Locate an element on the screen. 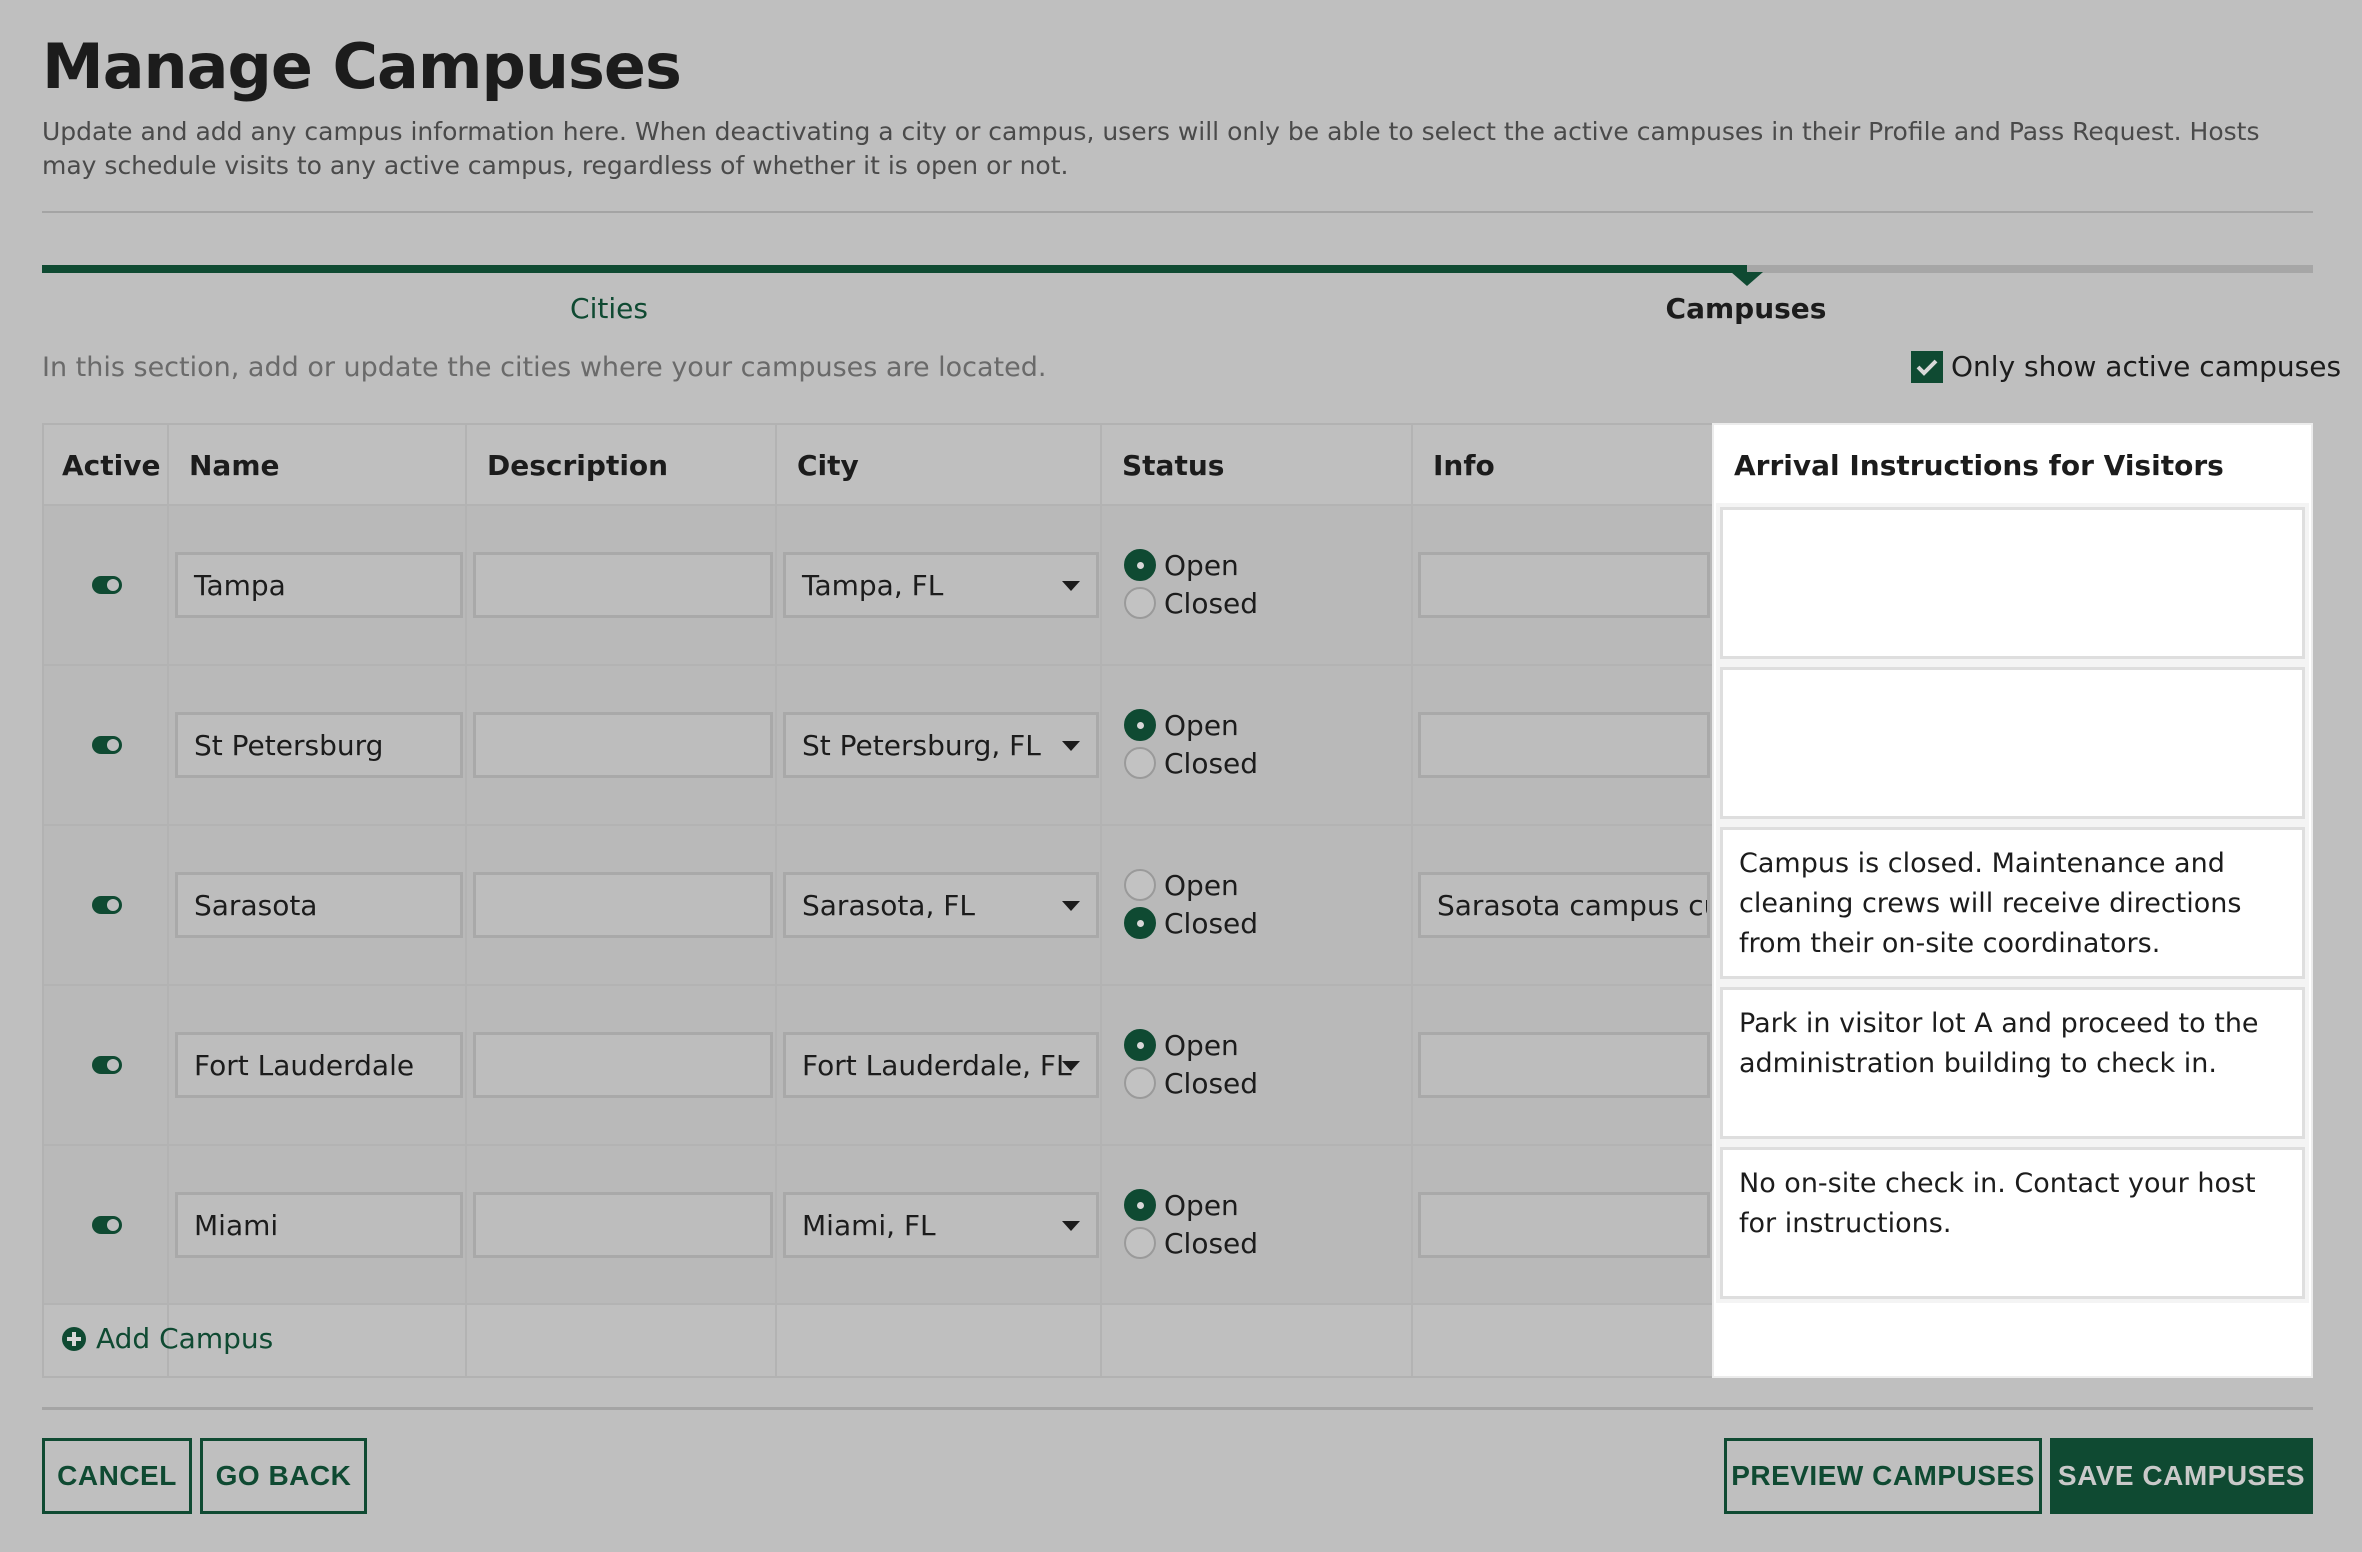  city-select: Miami, FL is located at coordinates (941, 1225).